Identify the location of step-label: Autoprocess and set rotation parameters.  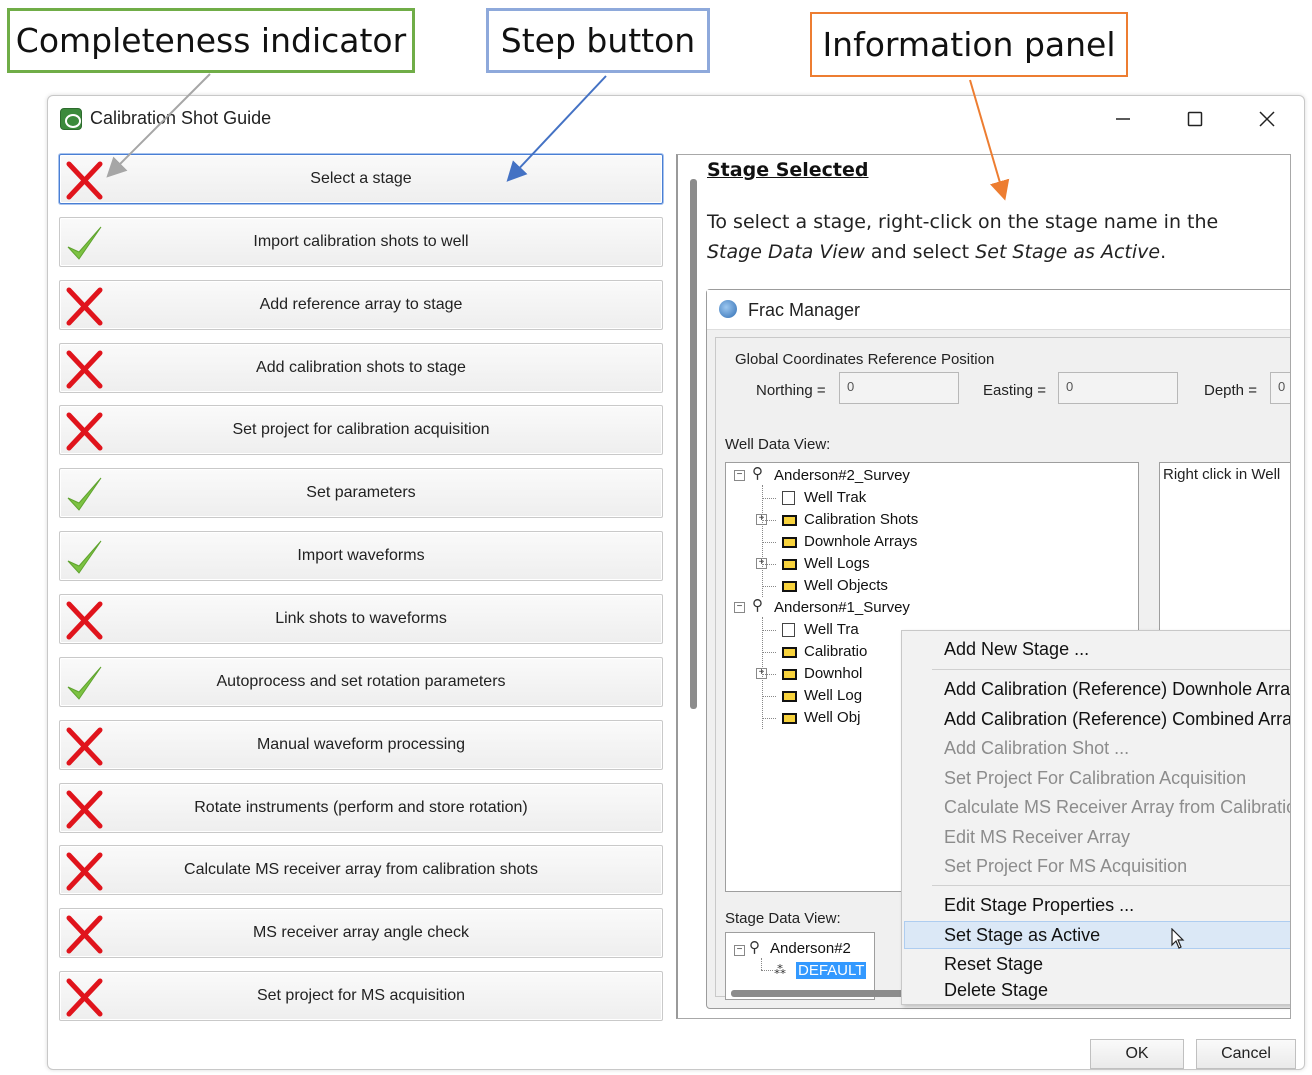
(361, 681).